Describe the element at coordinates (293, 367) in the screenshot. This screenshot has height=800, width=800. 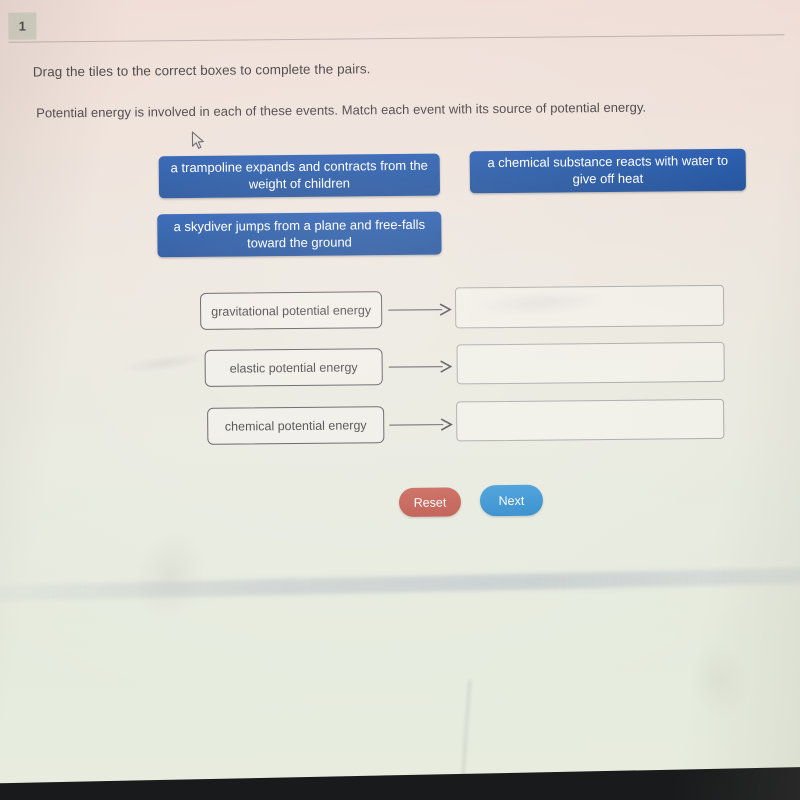
I see `category-label-elastic: elastic potential energy` at that location.